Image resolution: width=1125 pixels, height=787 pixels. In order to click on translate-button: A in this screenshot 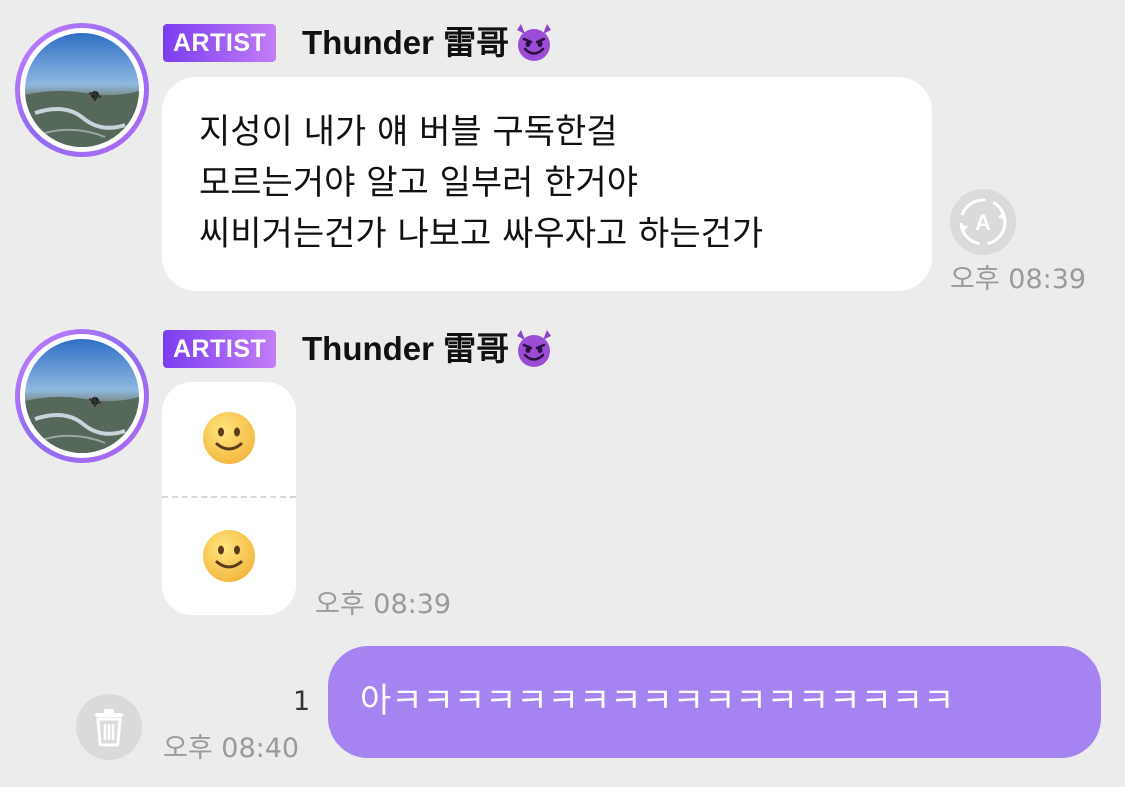, I will do `click(983, 222)`.